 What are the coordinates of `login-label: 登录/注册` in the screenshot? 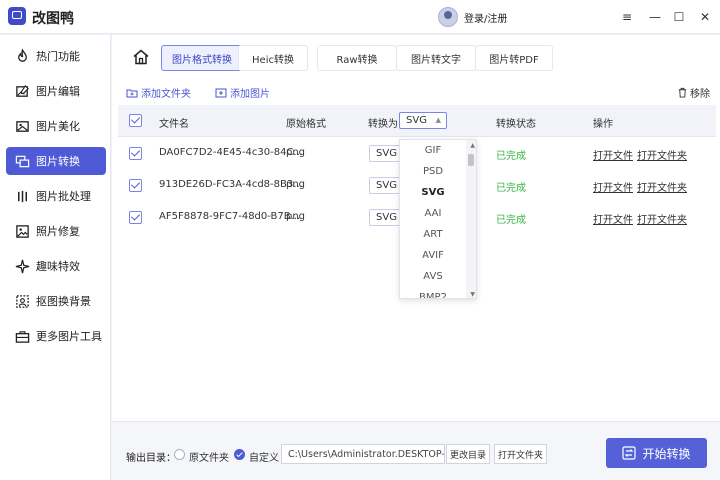 It's located at (486, 19).